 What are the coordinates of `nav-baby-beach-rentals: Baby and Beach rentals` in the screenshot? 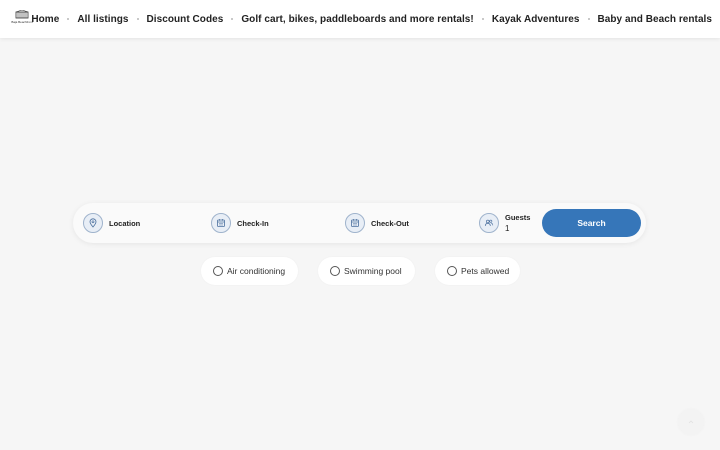 It's located at (655, 19).